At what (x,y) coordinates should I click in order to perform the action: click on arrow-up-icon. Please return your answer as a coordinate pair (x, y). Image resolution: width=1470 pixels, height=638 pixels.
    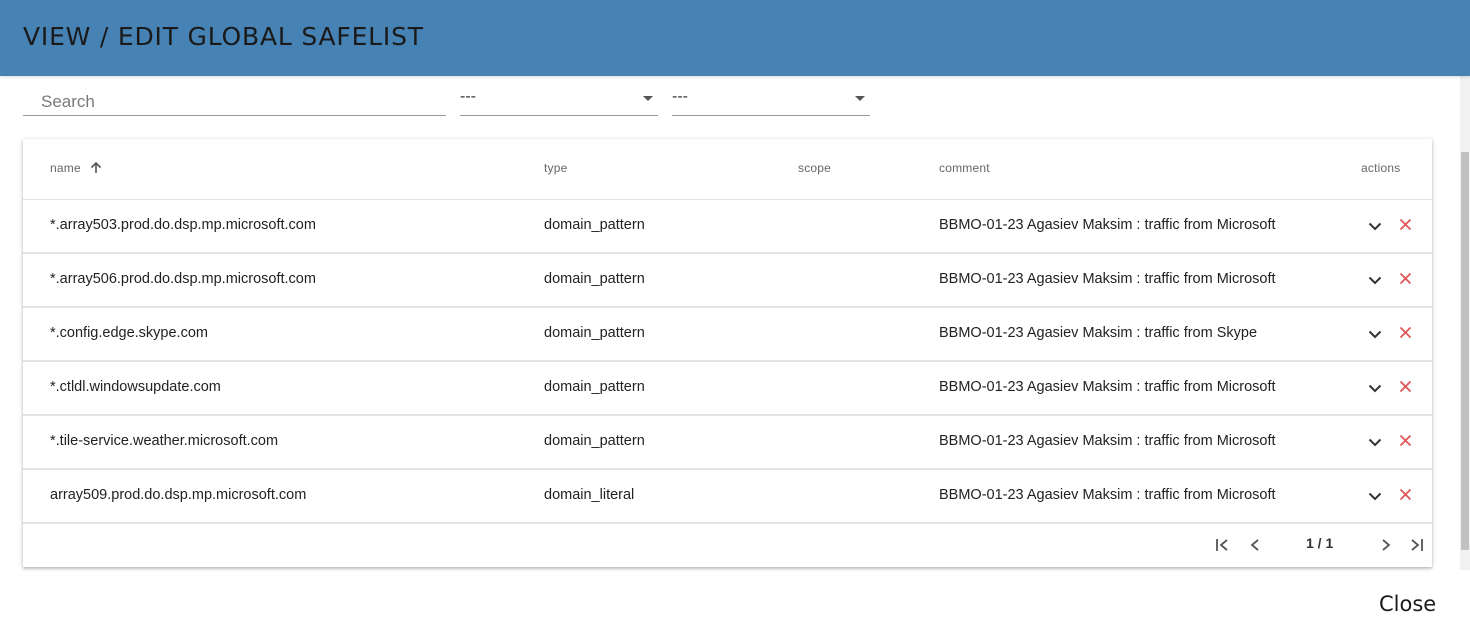
    Looking at the image, I should click on (96, 169).